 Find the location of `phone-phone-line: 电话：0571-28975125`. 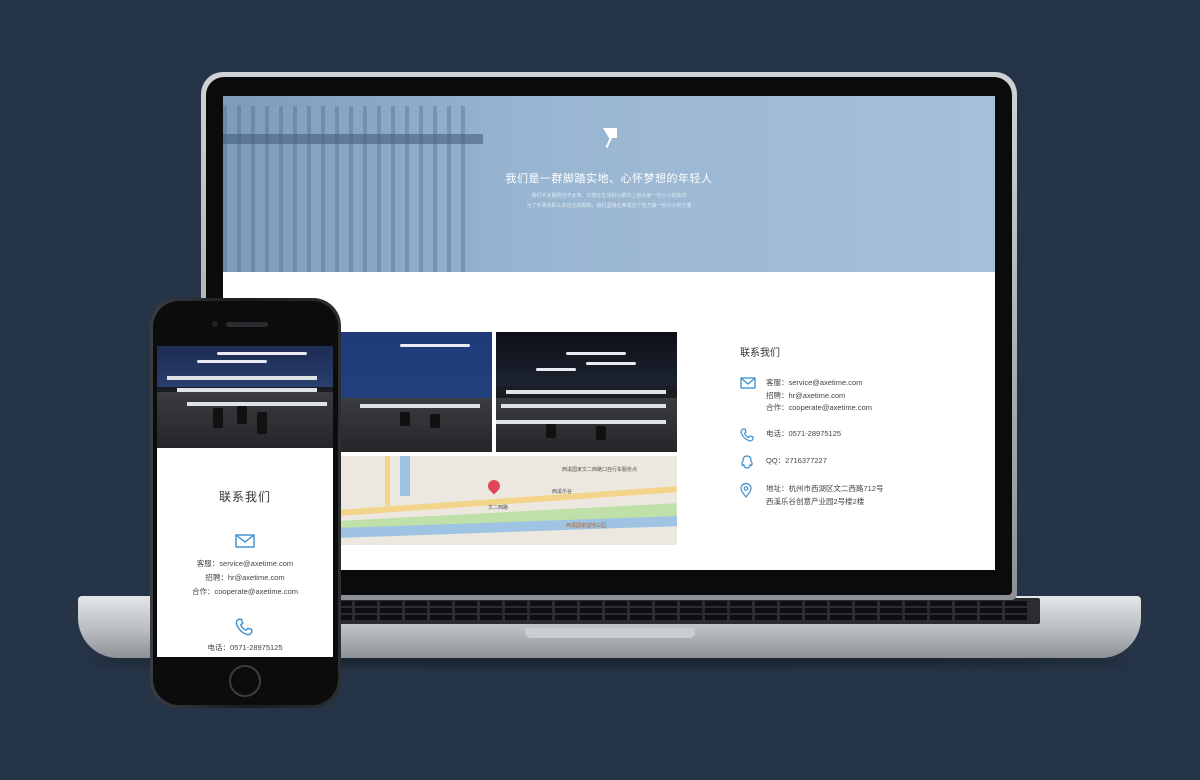

phone-phone-line: 电话：0571-28975125 is located at coordinates (245, 647).